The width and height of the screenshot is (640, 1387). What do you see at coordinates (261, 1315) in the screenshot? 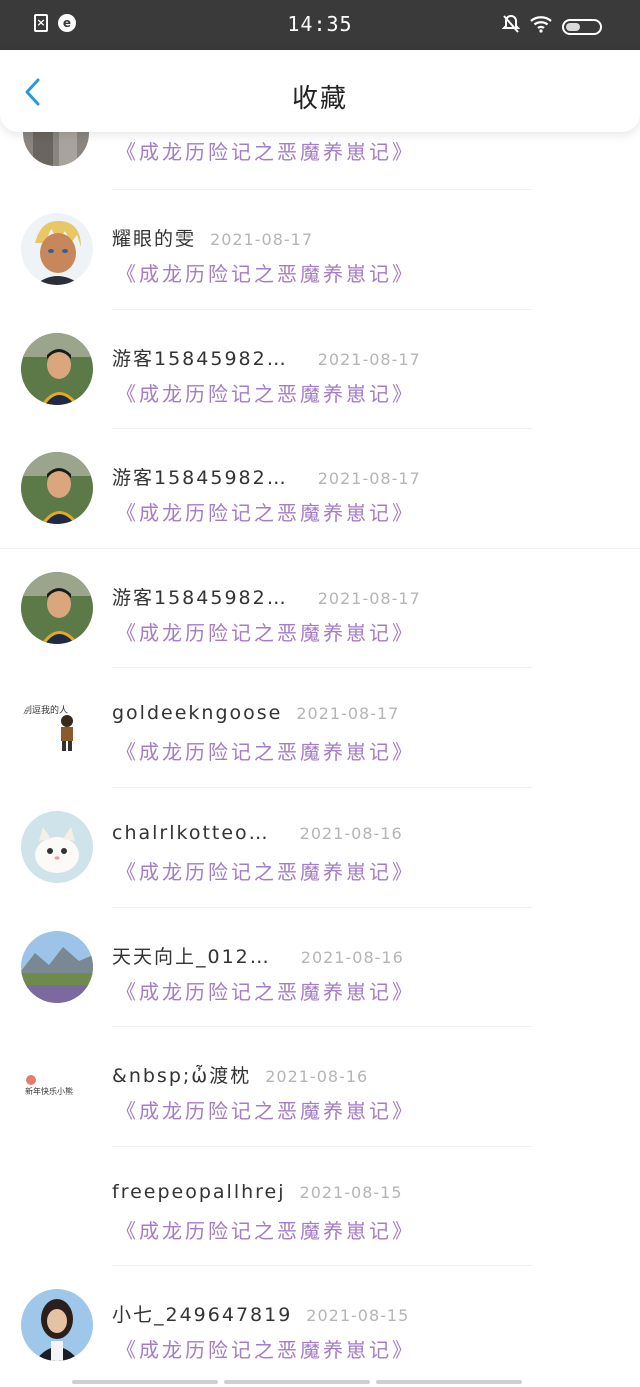
I see `user-name: 小七_249647819 2021-08-15` at bounding box center [261, 1315].